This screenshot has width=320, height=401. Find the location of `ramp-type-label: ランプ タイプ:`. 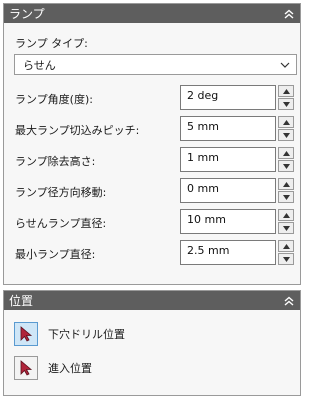

ramp-type-label: ランプ タイプ: is located at coordinates (51, 43).